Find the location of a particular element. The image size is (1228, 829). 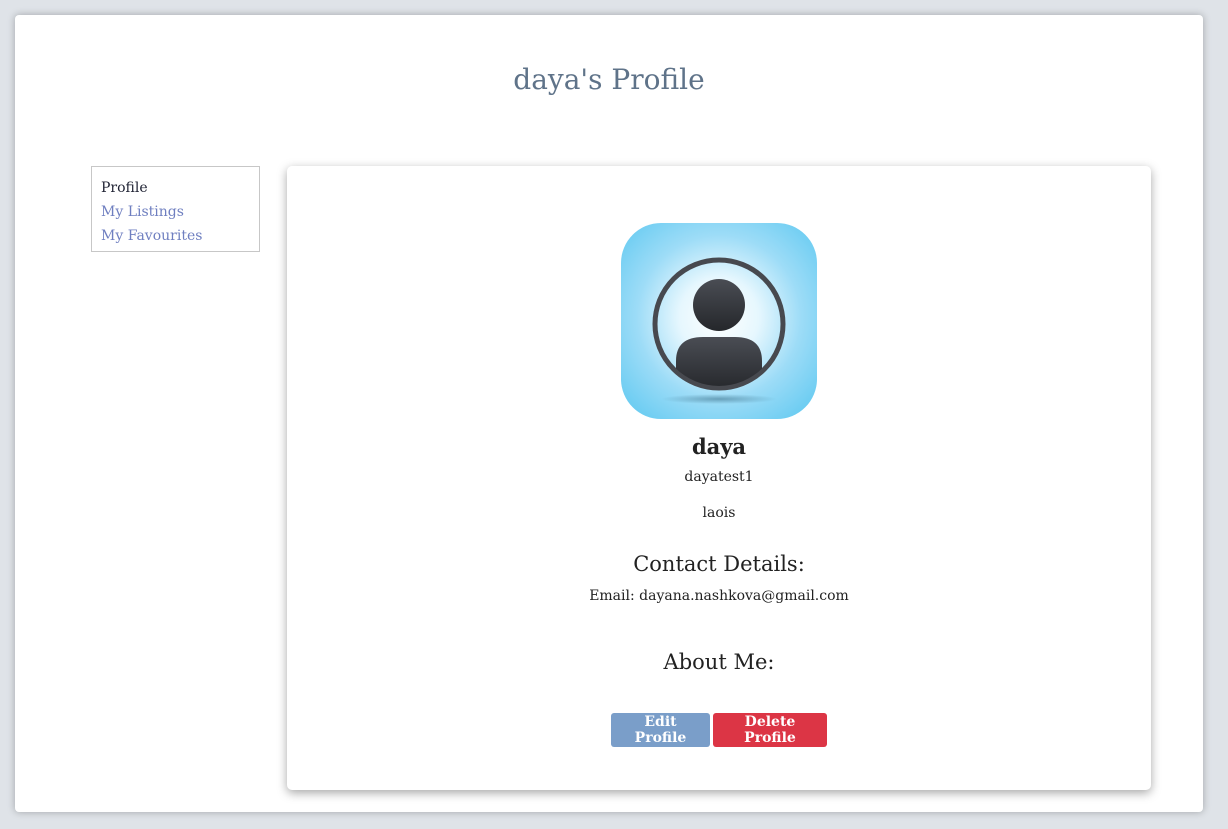

profile-email: Email: dayana.nashkova@gmail.com is located at coordinates (719, 596).